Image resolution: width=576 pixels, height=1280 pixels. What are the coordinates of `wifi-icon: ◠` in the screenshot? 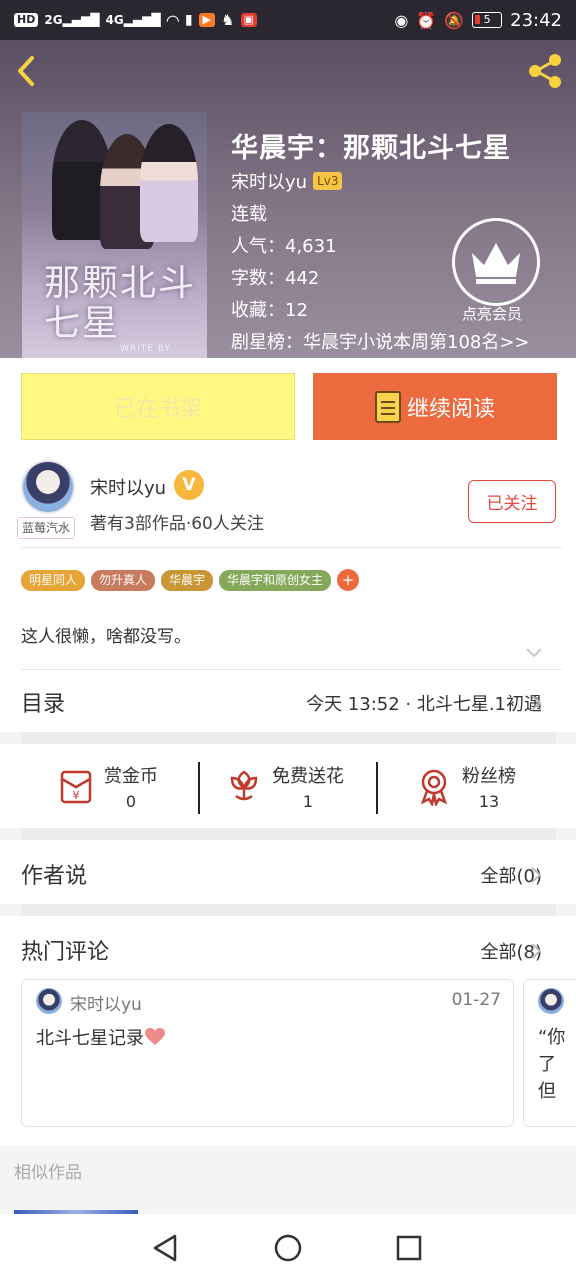 It's located at (172, 20).